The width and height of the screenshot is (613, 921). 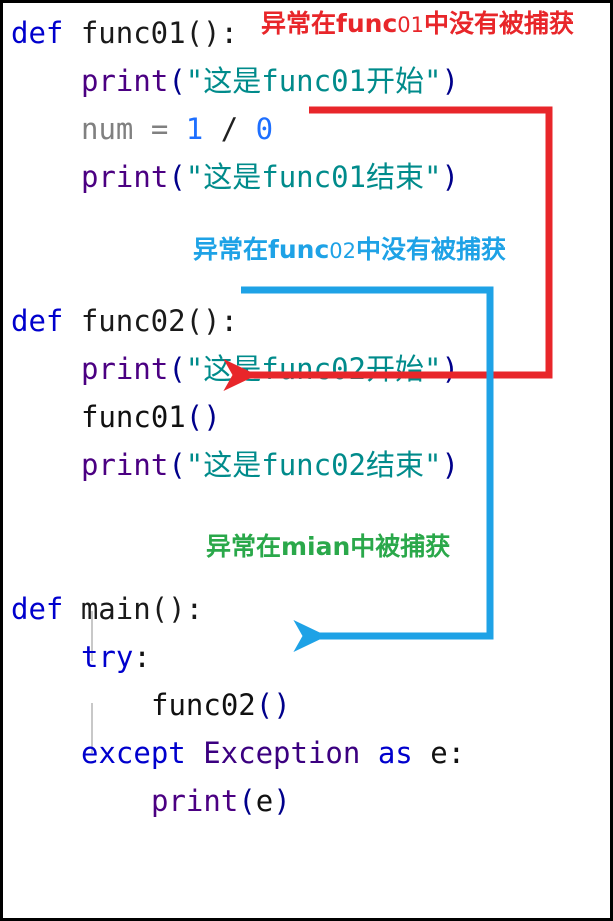 What do you see at coordinates (133, 417) in the screenshot?
I see `code-token: func01` at bounding box center [133, 417].